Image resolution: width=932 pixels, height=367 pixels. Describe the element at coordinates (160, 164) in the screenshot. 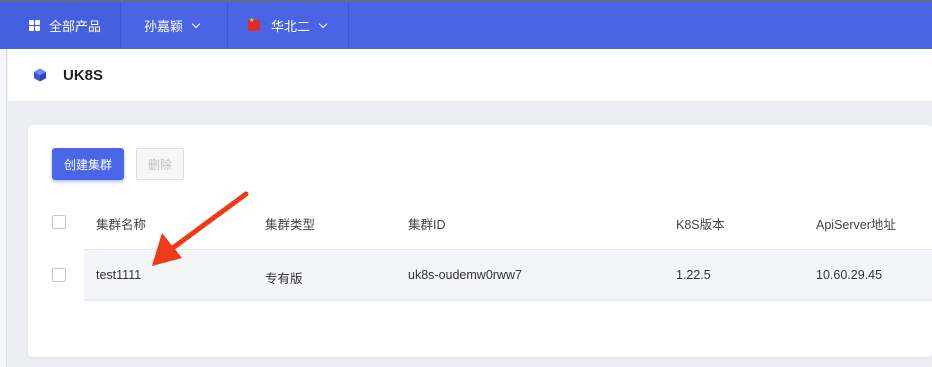

I see `delete-button: 删除` at that location.